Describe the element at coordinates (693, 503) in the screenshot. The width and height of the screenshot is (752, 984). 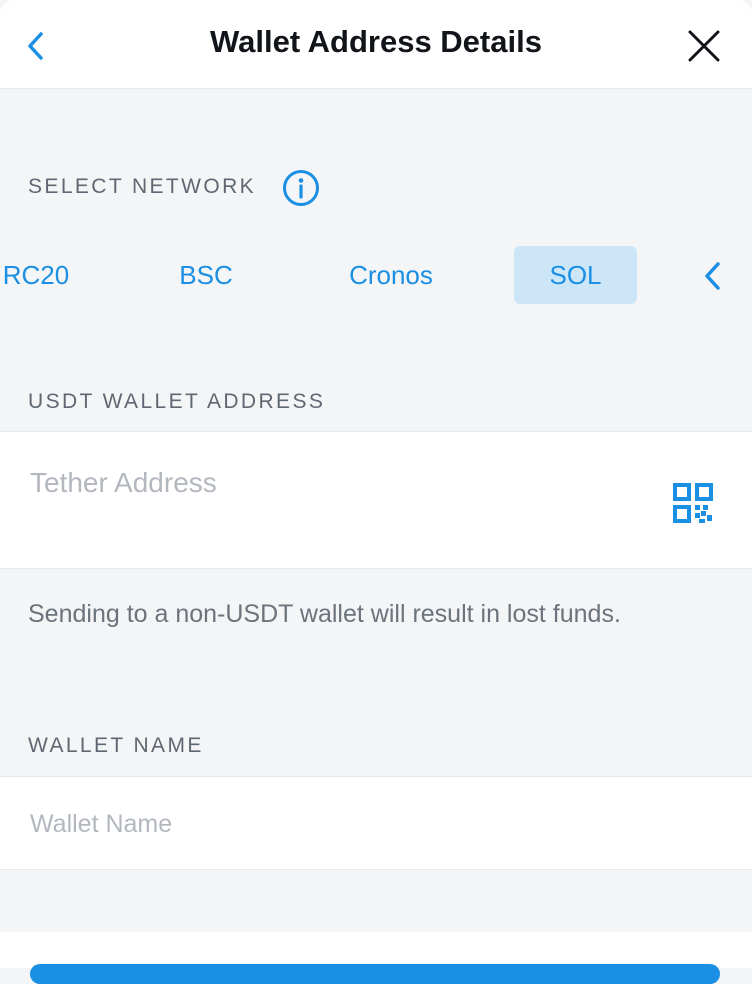
I see `qr-code-icon` at that location.